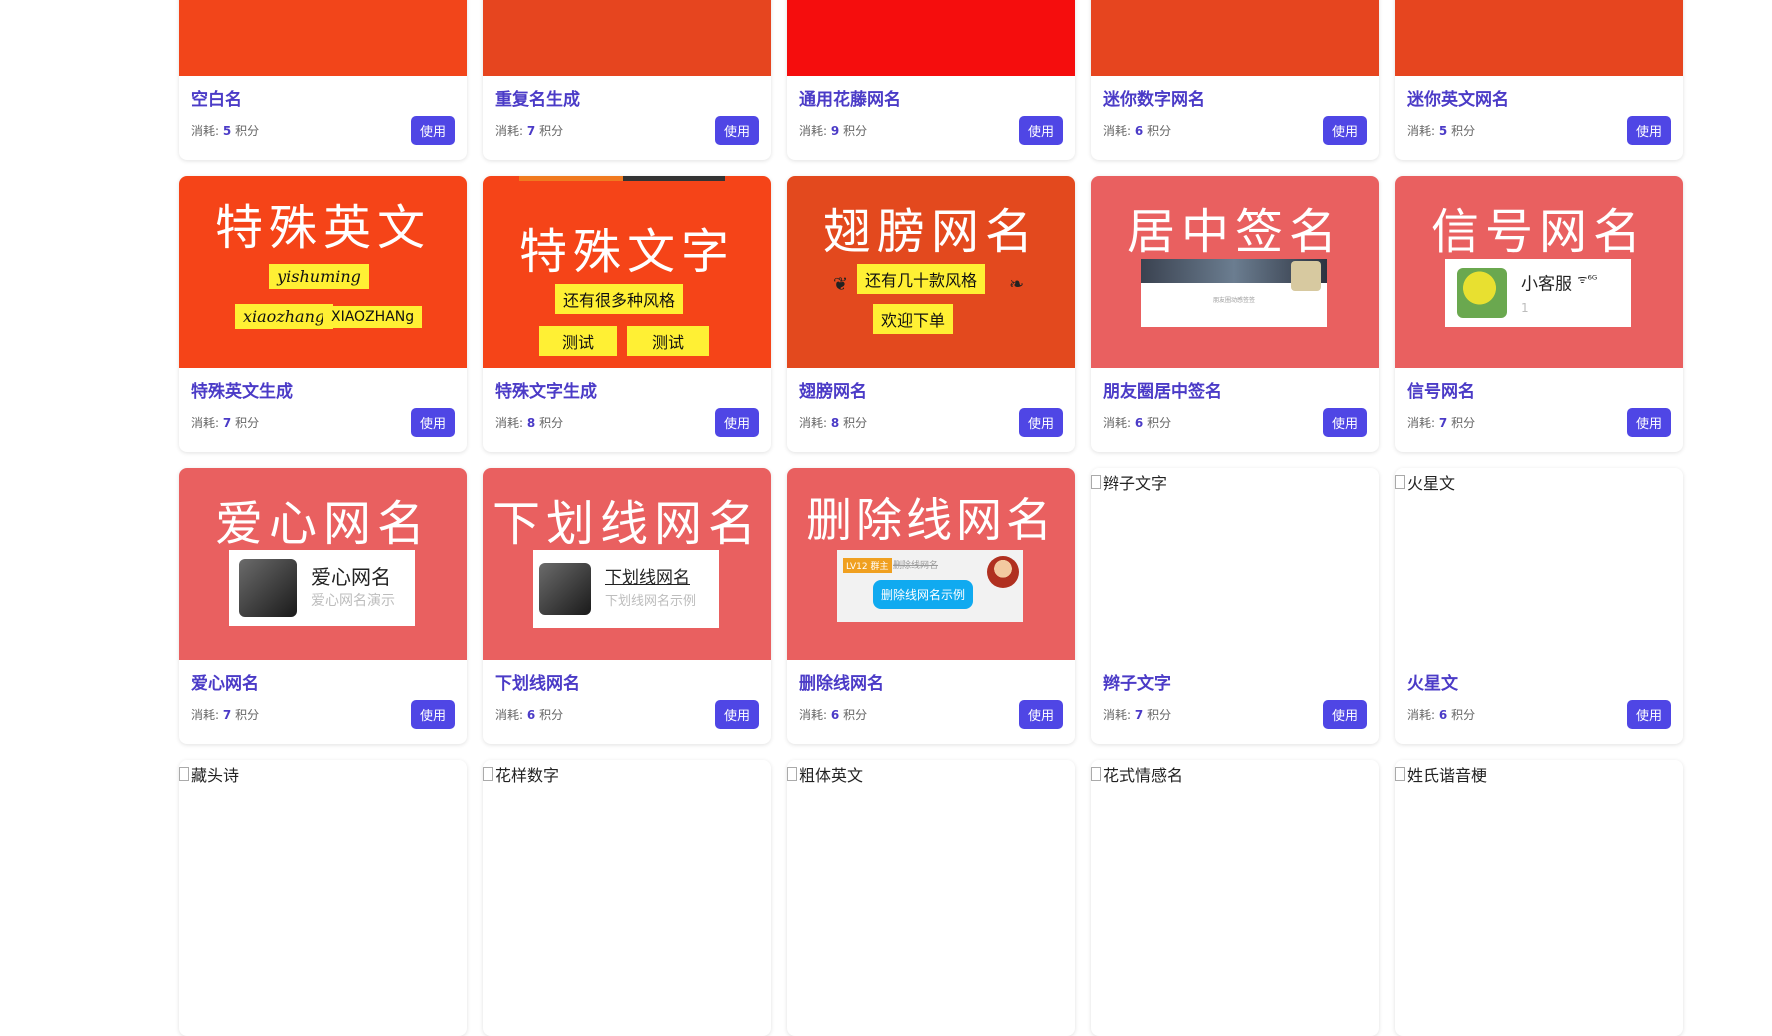 Image resolution: width=1772 pixels, height=1036 pixels. Describe the element at coordinates (1017, 284) in the screenshot. I see `wing-icon: ❧` at that location.